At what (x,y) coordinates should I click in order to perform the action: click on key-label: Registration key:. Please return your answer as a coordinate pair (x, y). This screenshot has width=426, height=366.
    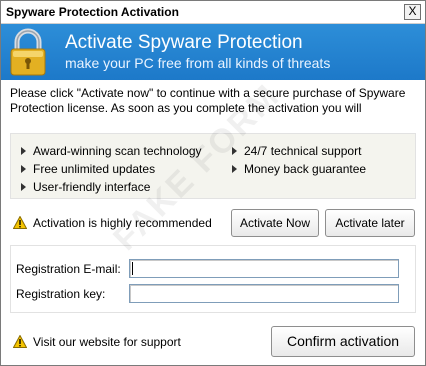
    Looking at the image, I should click on (61, 294).